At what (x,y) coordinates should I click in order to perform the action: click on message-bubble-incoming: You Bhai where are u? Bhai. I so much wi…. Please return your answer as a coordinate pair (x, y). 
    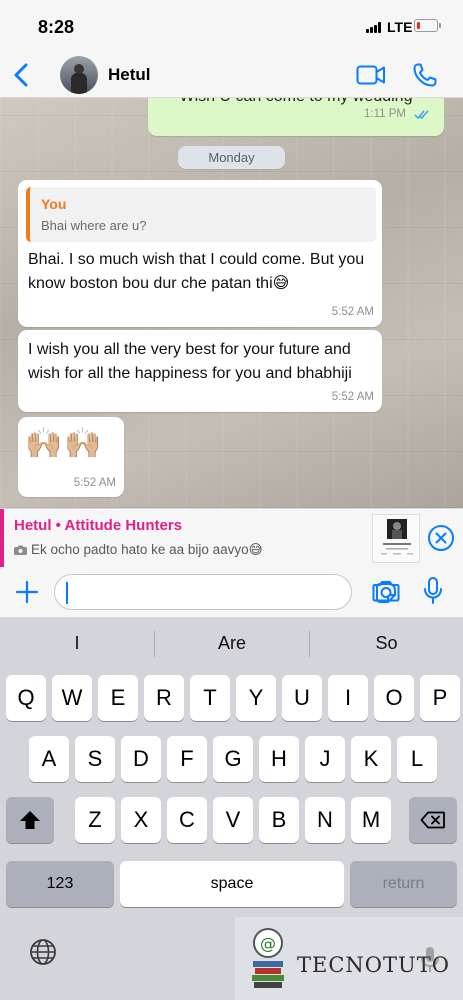
    Looking at the image, I should click on (200, 253).